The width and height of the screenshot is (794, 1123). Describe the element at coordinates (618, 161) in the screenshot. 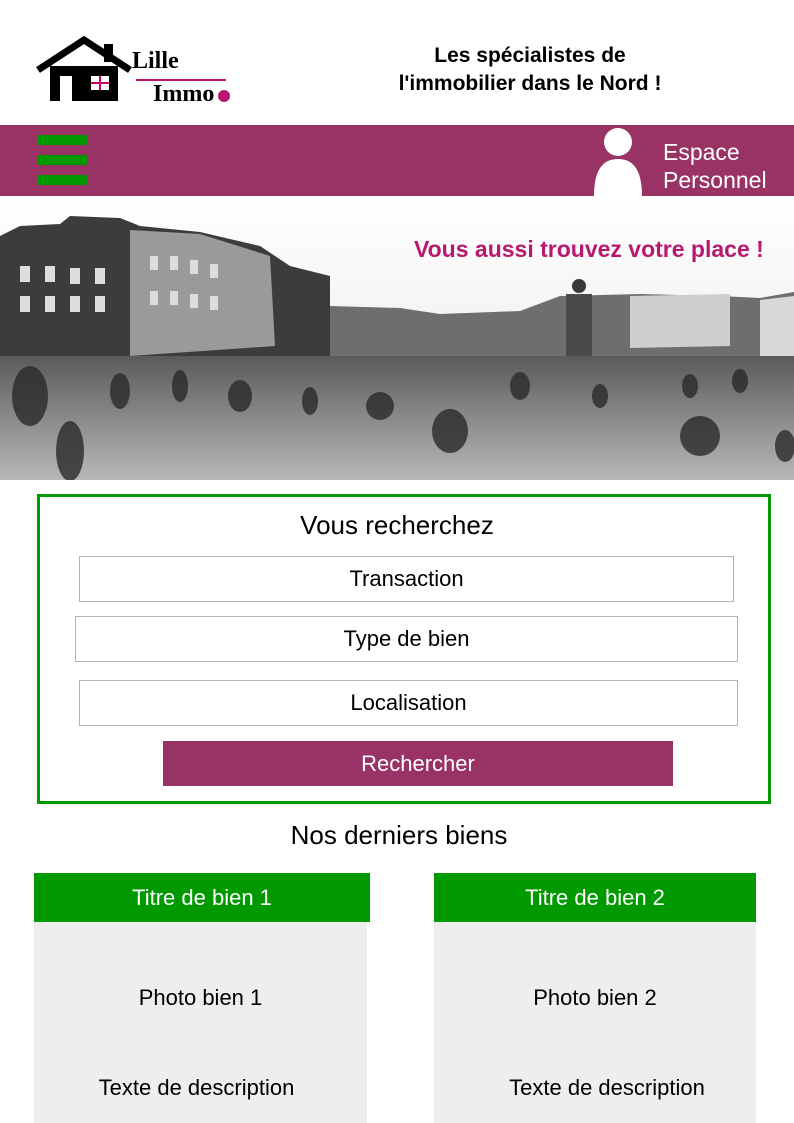

I see `user-icon` at that location.